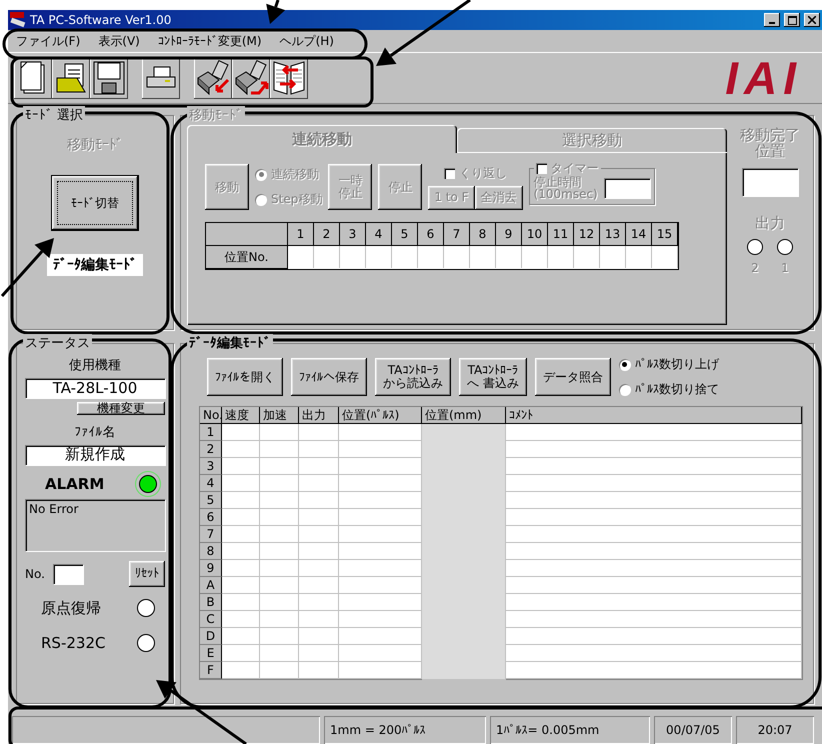  What do you see at coordinates (245, 377) in the screenshot?
I see `data-button: ﾌｧｲﾙを開く` at bounding box center [245, 377].